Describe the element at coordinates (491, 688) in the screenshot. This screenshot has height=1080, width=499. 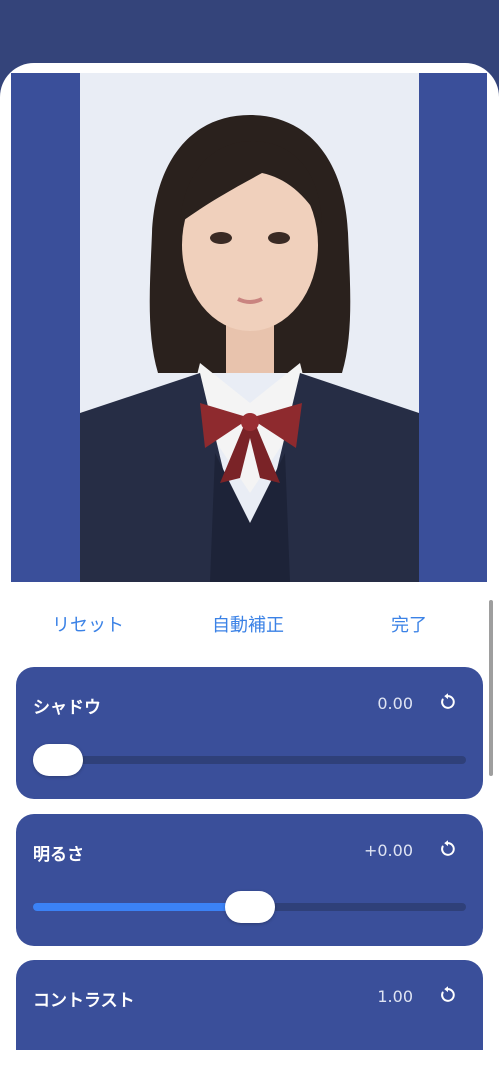
I see `scrollbar` at that location.